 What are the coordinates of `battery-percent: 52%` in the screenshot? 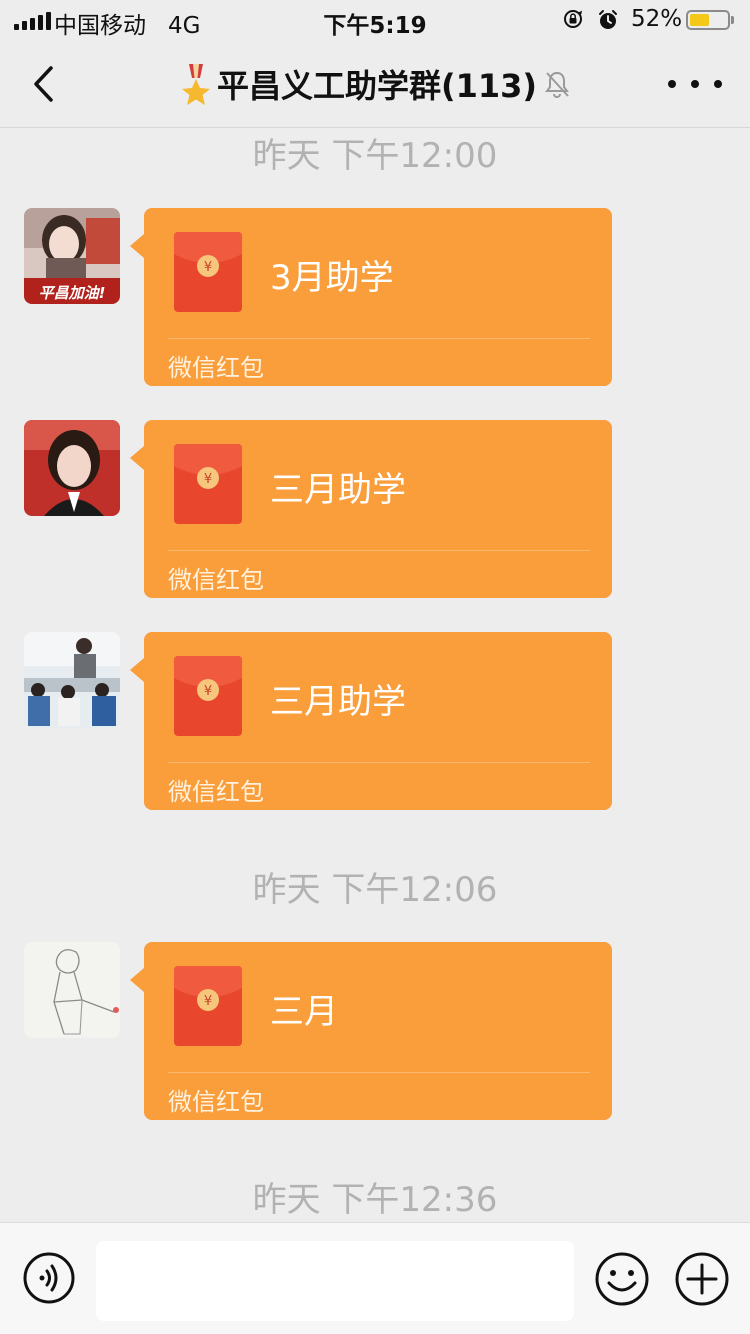 It's located at (657, 19).